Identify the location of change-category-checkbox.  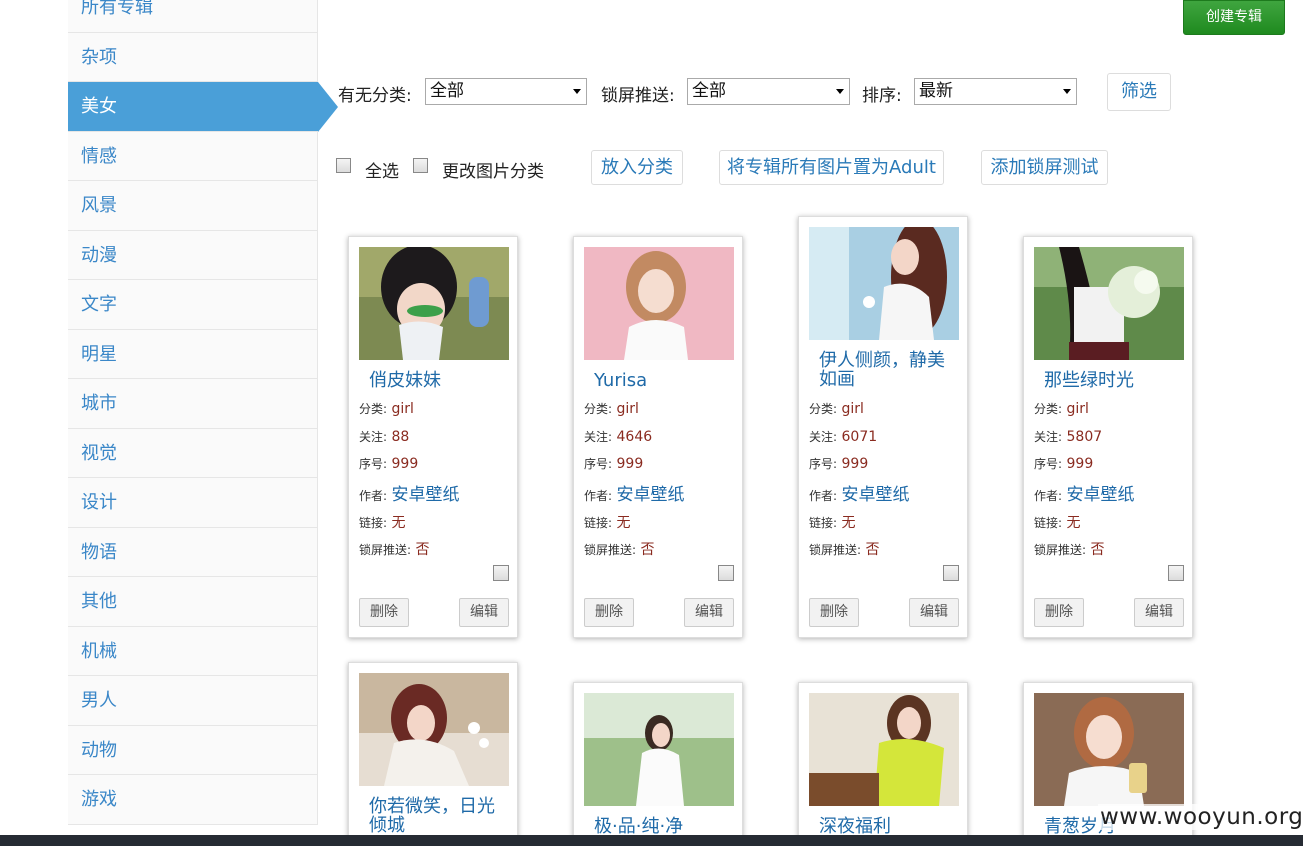
(420, 165).